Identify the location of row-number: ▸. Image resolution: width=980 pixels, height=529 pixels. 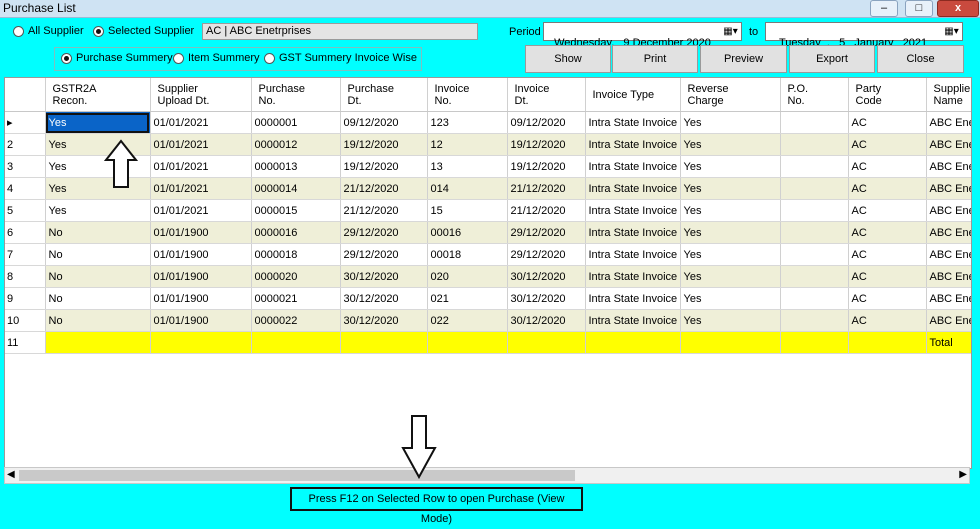
(25, 122).